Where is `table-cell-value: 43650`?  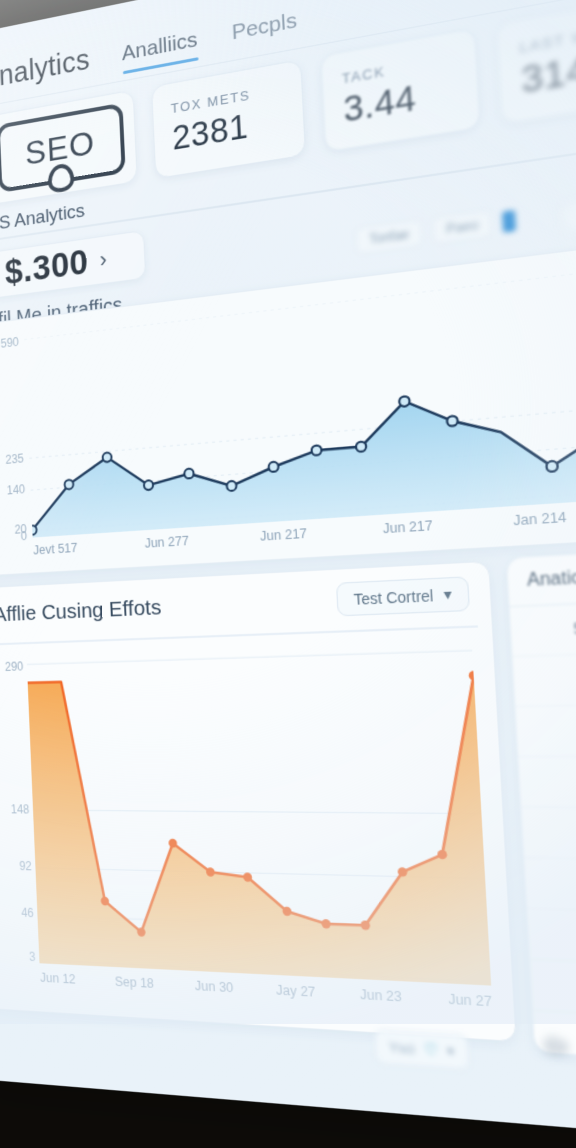
table-cell-value: 43650 is located at coordinates (552, 936).